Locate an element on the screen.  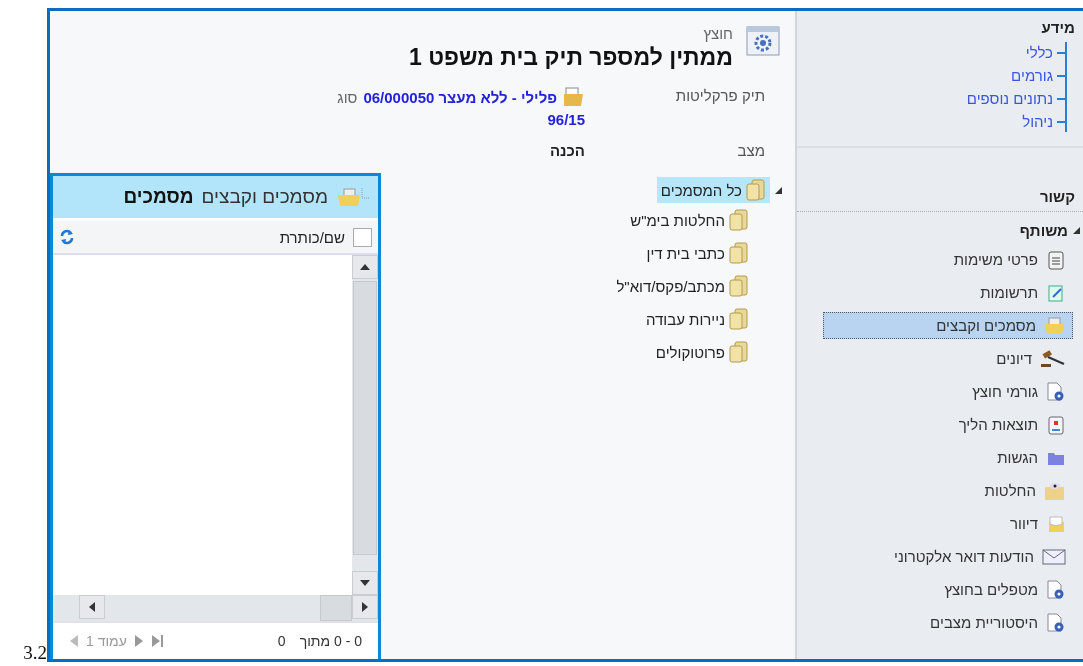
refresh-icon is located at coordinates (67, 237).